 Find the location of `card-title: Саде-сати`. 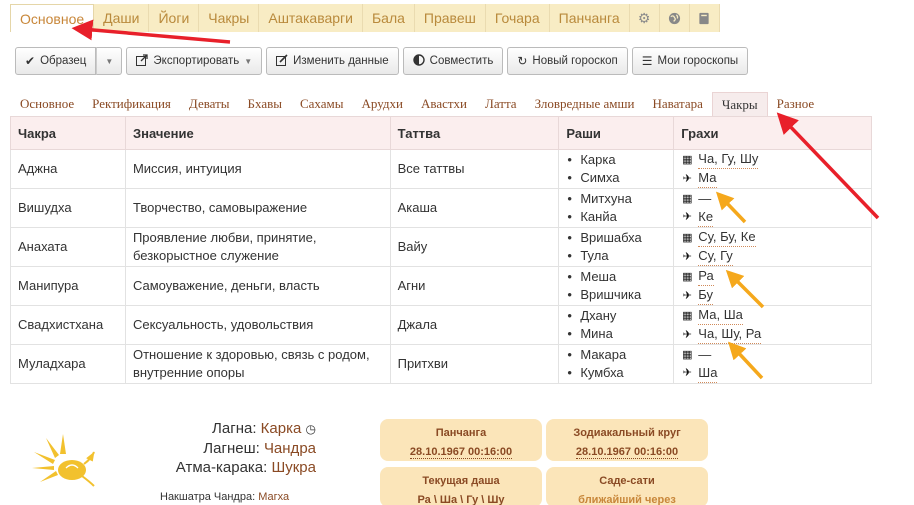

card-title: Саде-сати is located at coordinates (627, 481).